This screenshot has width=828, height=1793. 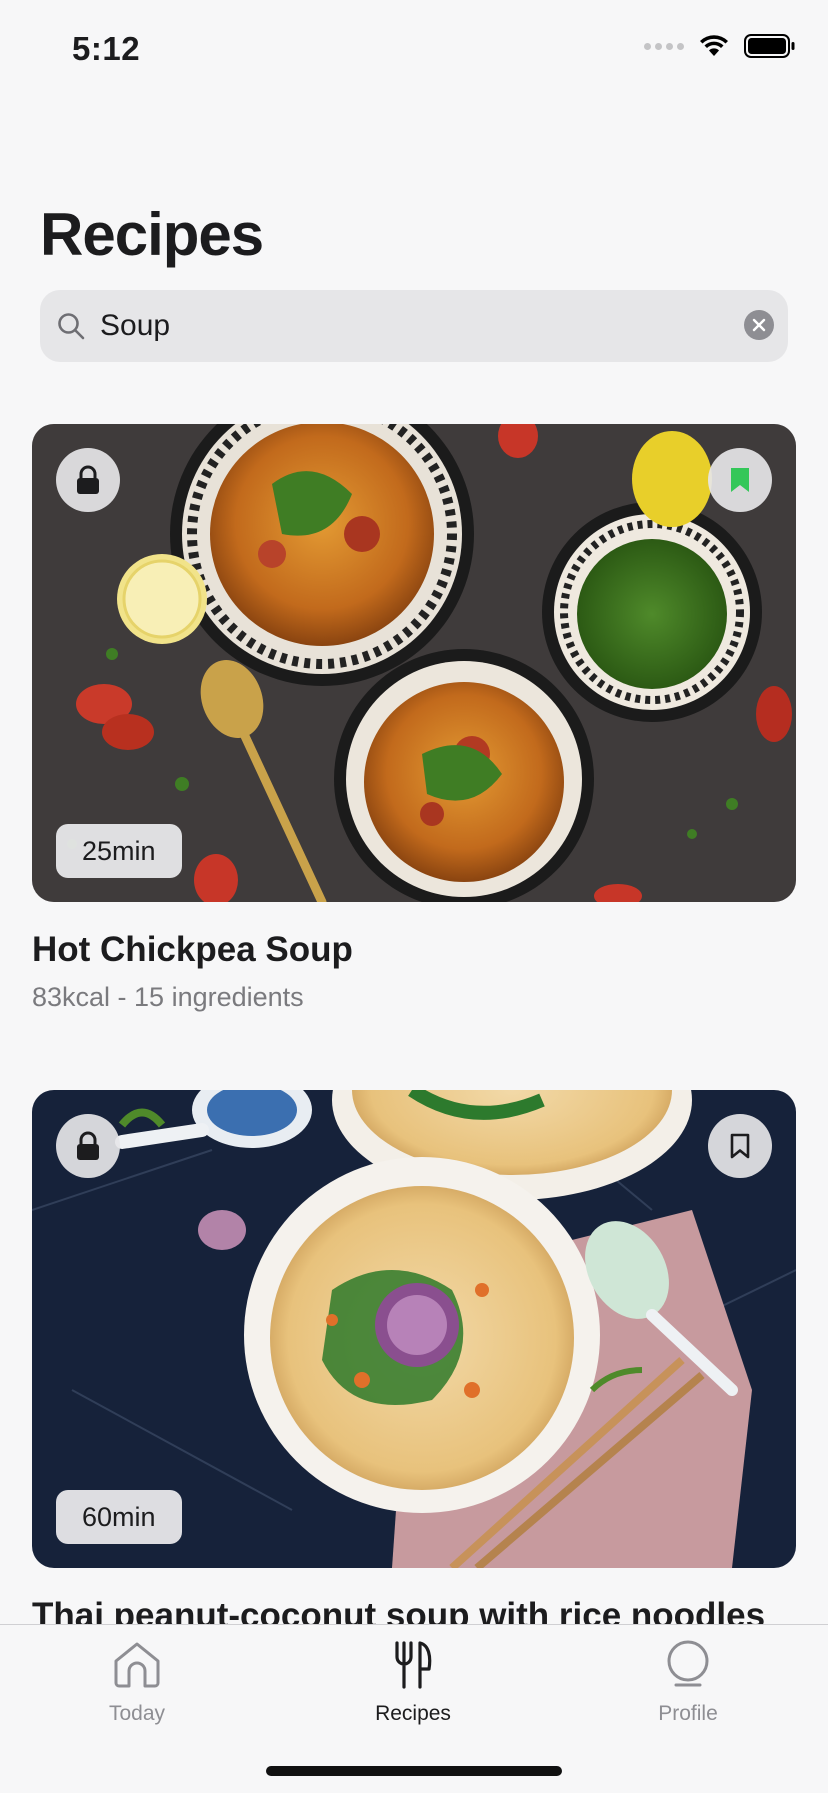 I want to click on search-bar, so click(x=414, y=326).